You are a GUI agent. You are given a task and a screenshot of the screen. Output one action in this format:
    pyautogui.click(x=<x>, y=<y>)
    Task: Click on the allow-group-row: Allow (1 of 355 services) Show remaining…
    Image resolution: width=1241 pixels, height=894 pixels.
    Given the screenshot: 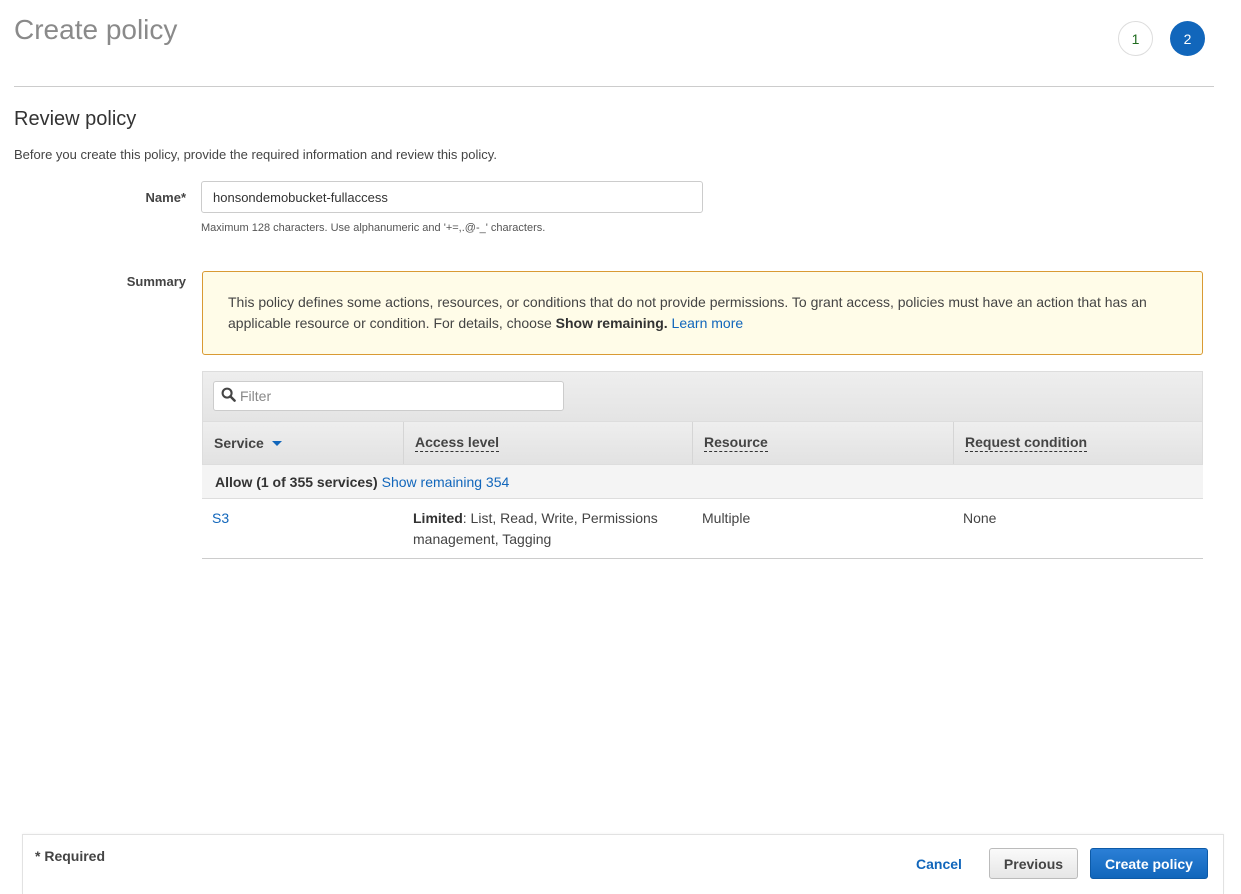 What is the action you would take?
    pyautogui.click(x=702, y=482)
    